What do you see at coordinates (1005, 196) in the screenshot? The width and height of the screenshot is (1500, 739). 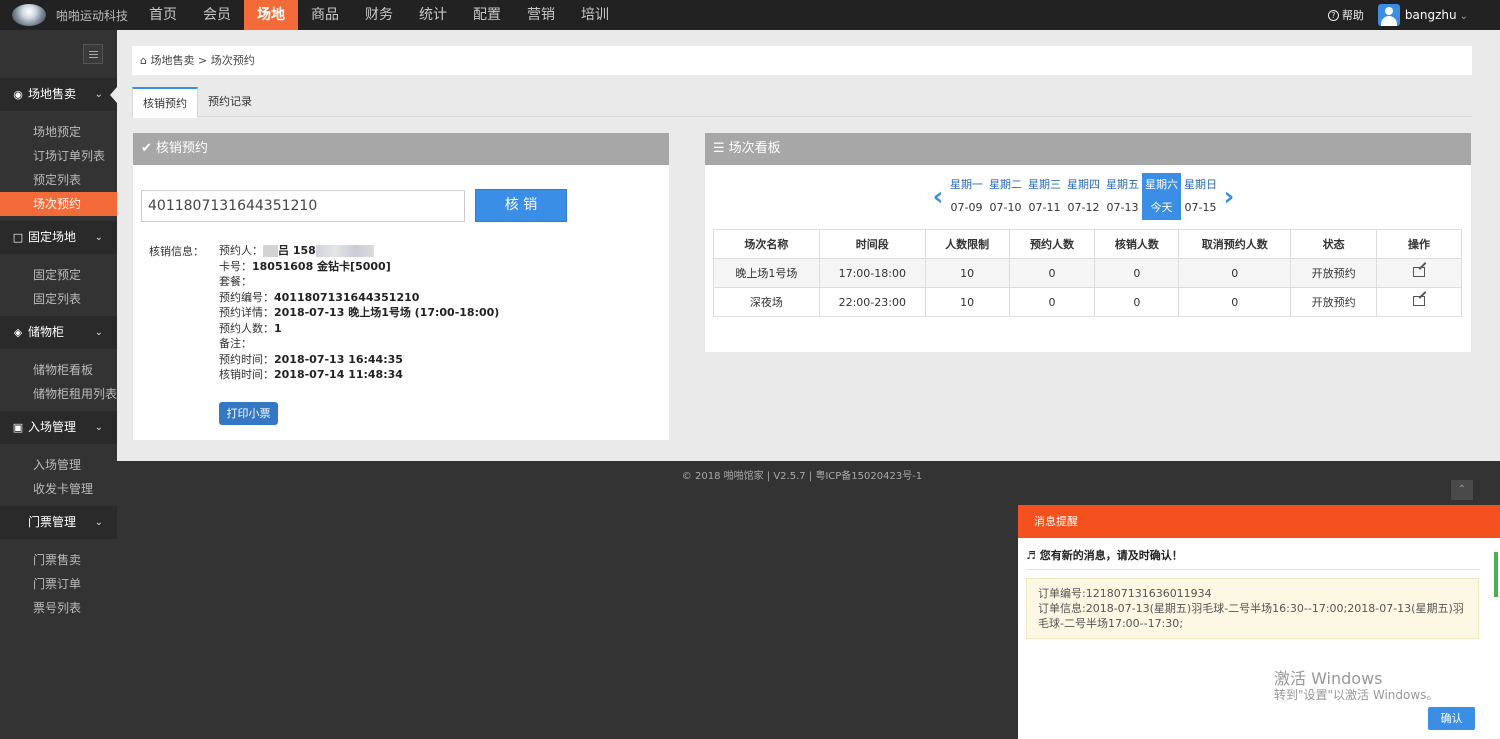 I see `day-tue: 星期二 07-10` at bounding box center [1005, 196].